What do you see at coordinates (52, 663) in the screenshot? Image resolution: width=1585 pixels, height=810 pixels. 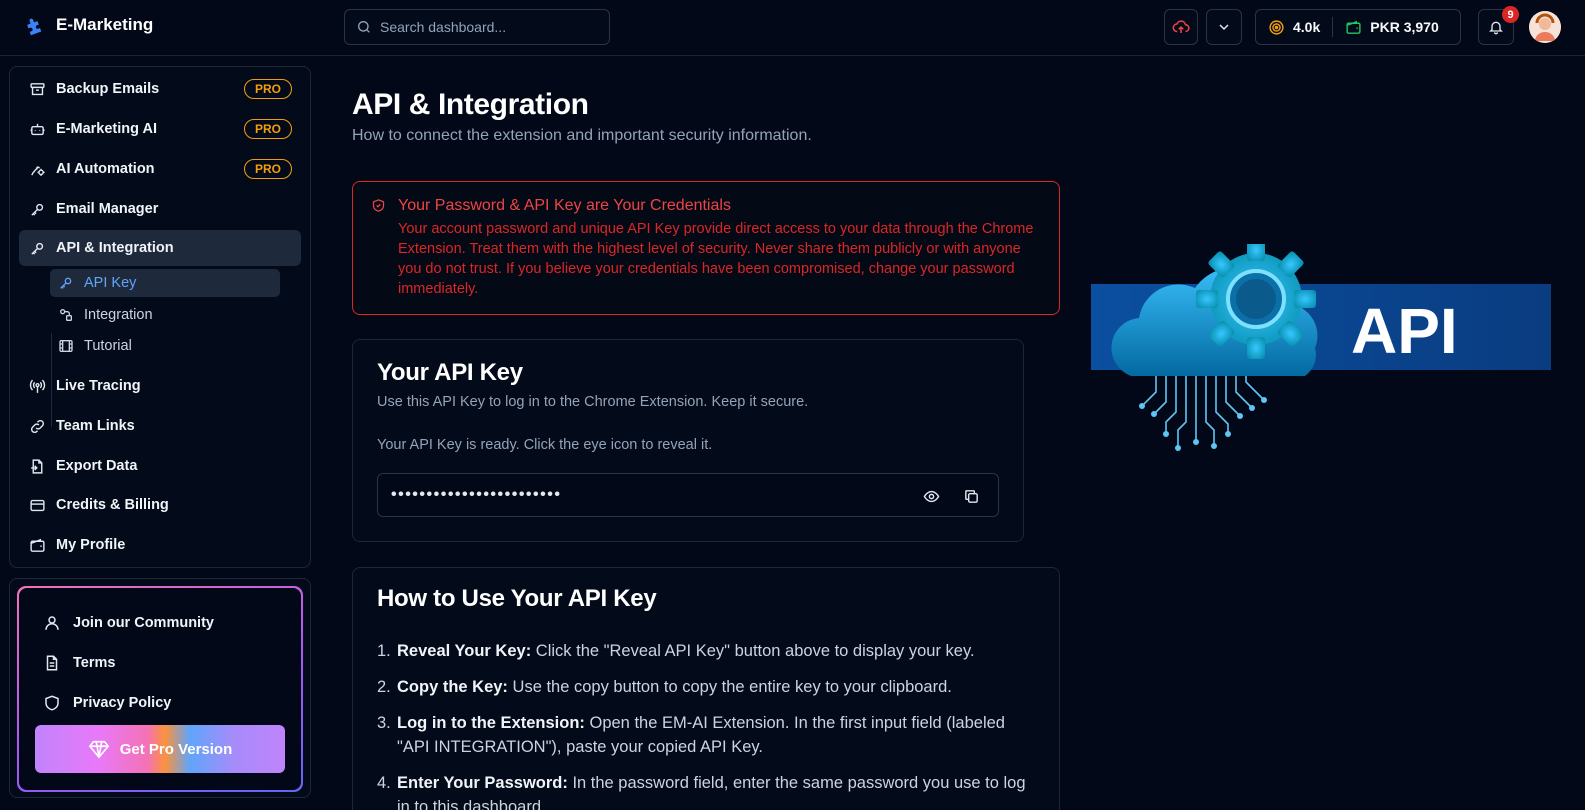 I see `document-icon` at bounding box center [52, 663].